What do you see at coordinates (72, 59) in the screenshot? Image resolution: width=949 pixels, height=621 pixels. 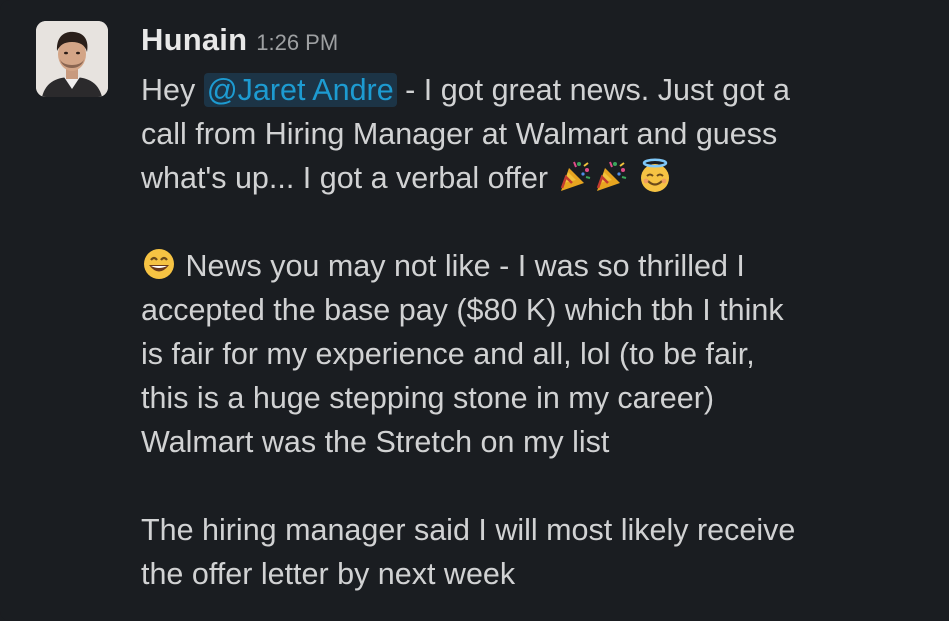 I see `user-avatar-photo` at bounding box center [72, 59].